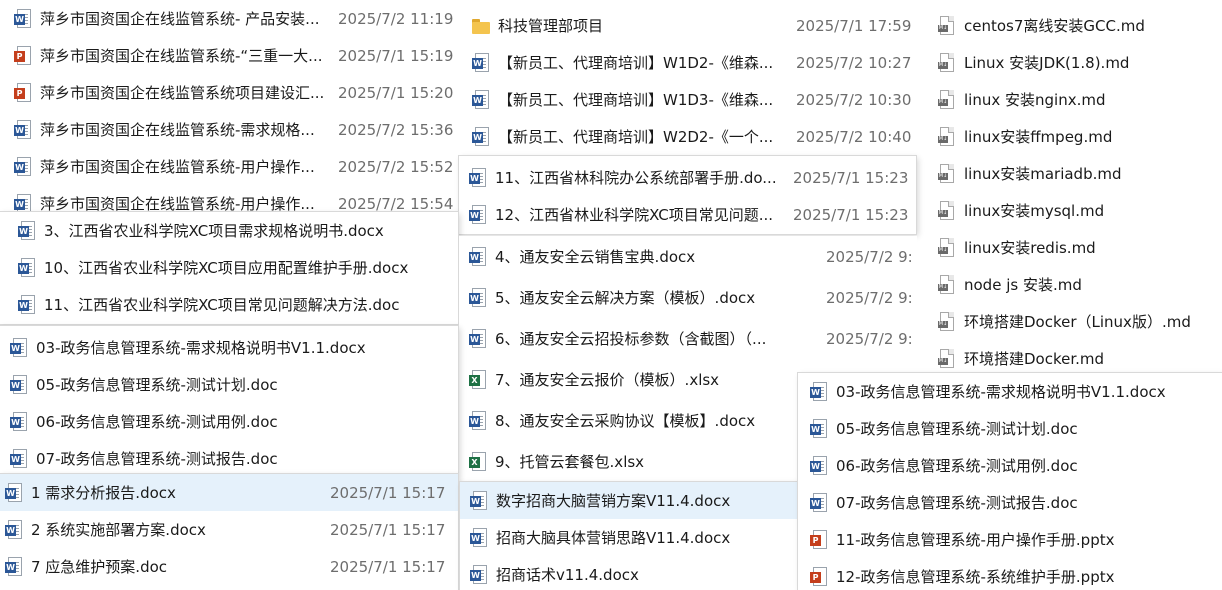 The image size is (1222, 590). Describe the element at coordinates (1070, 284) in the screenshot. I see `file-row: M↓ node js 安装.md` at that location.